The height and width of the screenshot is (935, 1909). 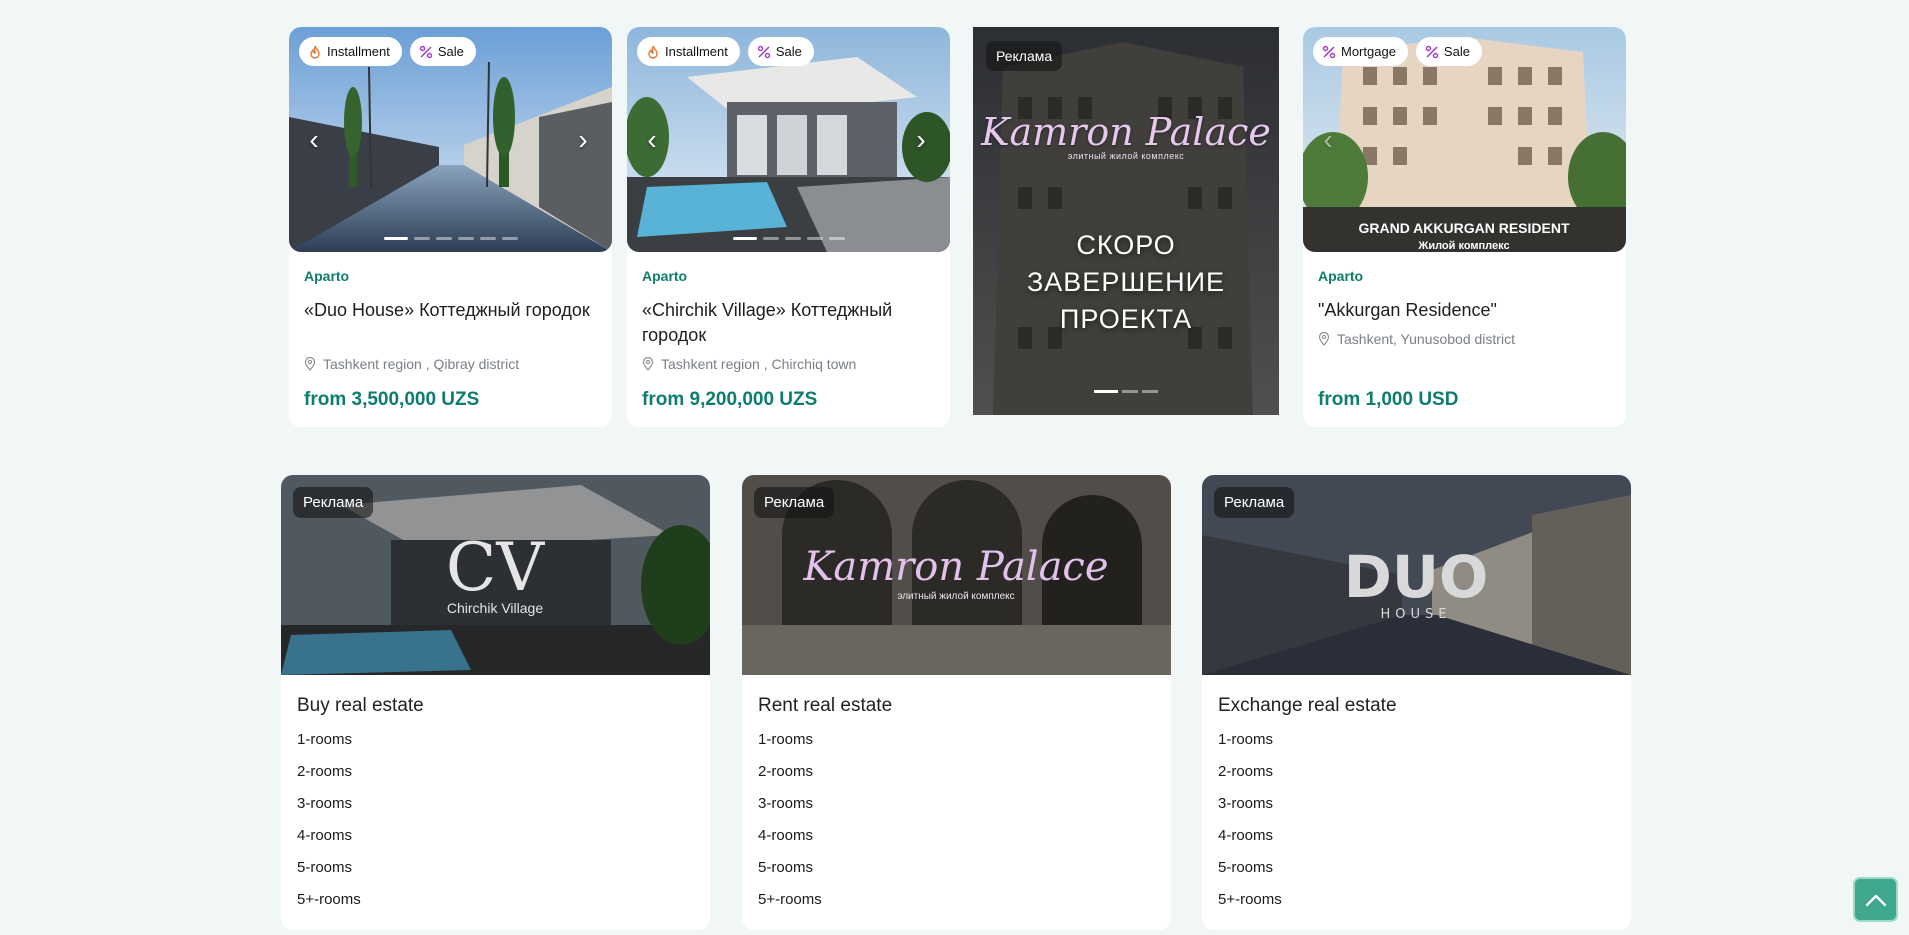 What do you see at coordinates (1464, 310) in the screenshot?
I see `listing-title: "Akkurgan Residence"` at bounding box center [1464, 310].